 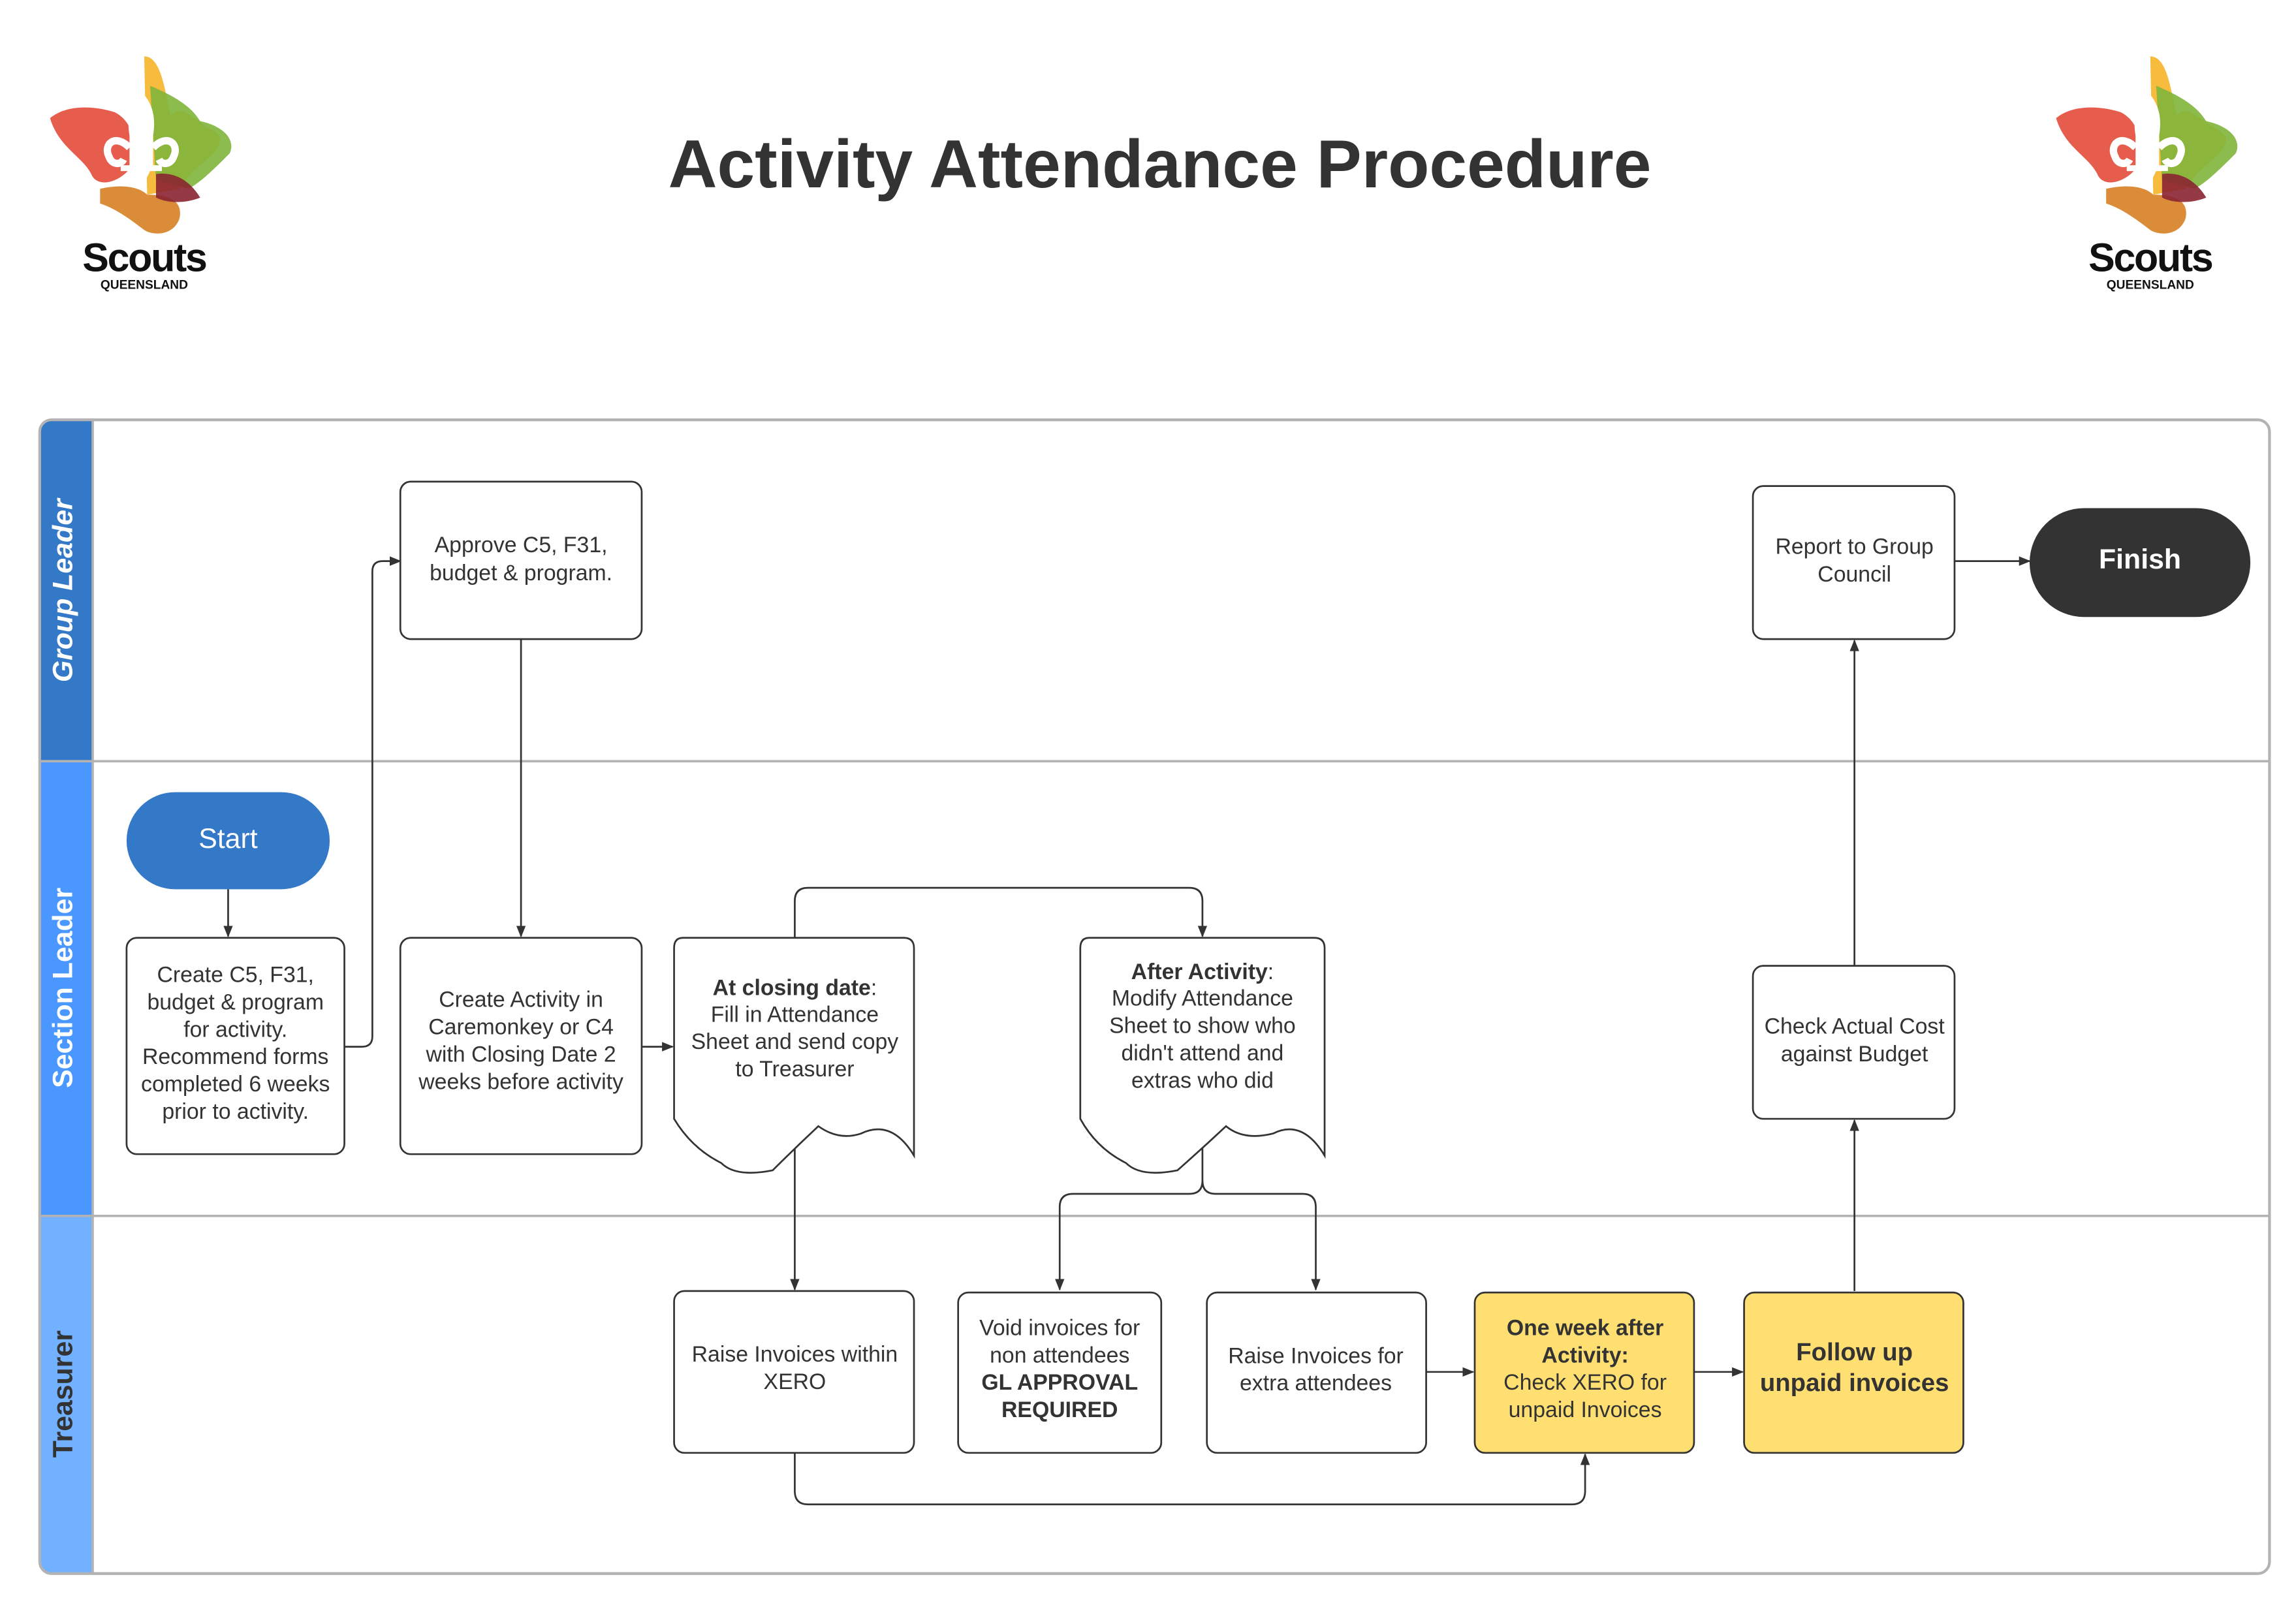 What do you see at coordinates (1855, 1026) in the screenshot?
I see `text-line: Check Actual Cost` at bounding box center [1855, 1026].